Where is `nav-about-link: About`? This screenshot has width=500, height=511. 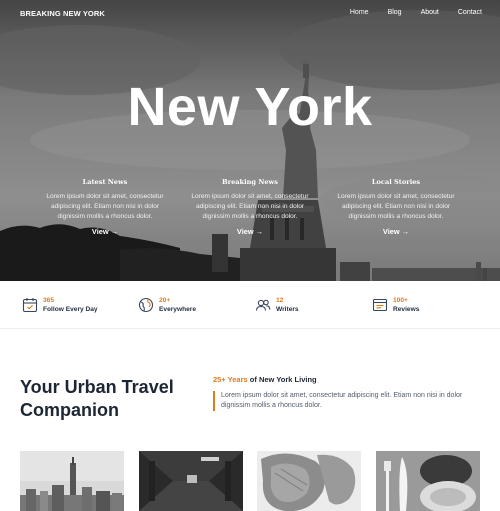 nav-about-link: About is located at coordinates (430, 12).